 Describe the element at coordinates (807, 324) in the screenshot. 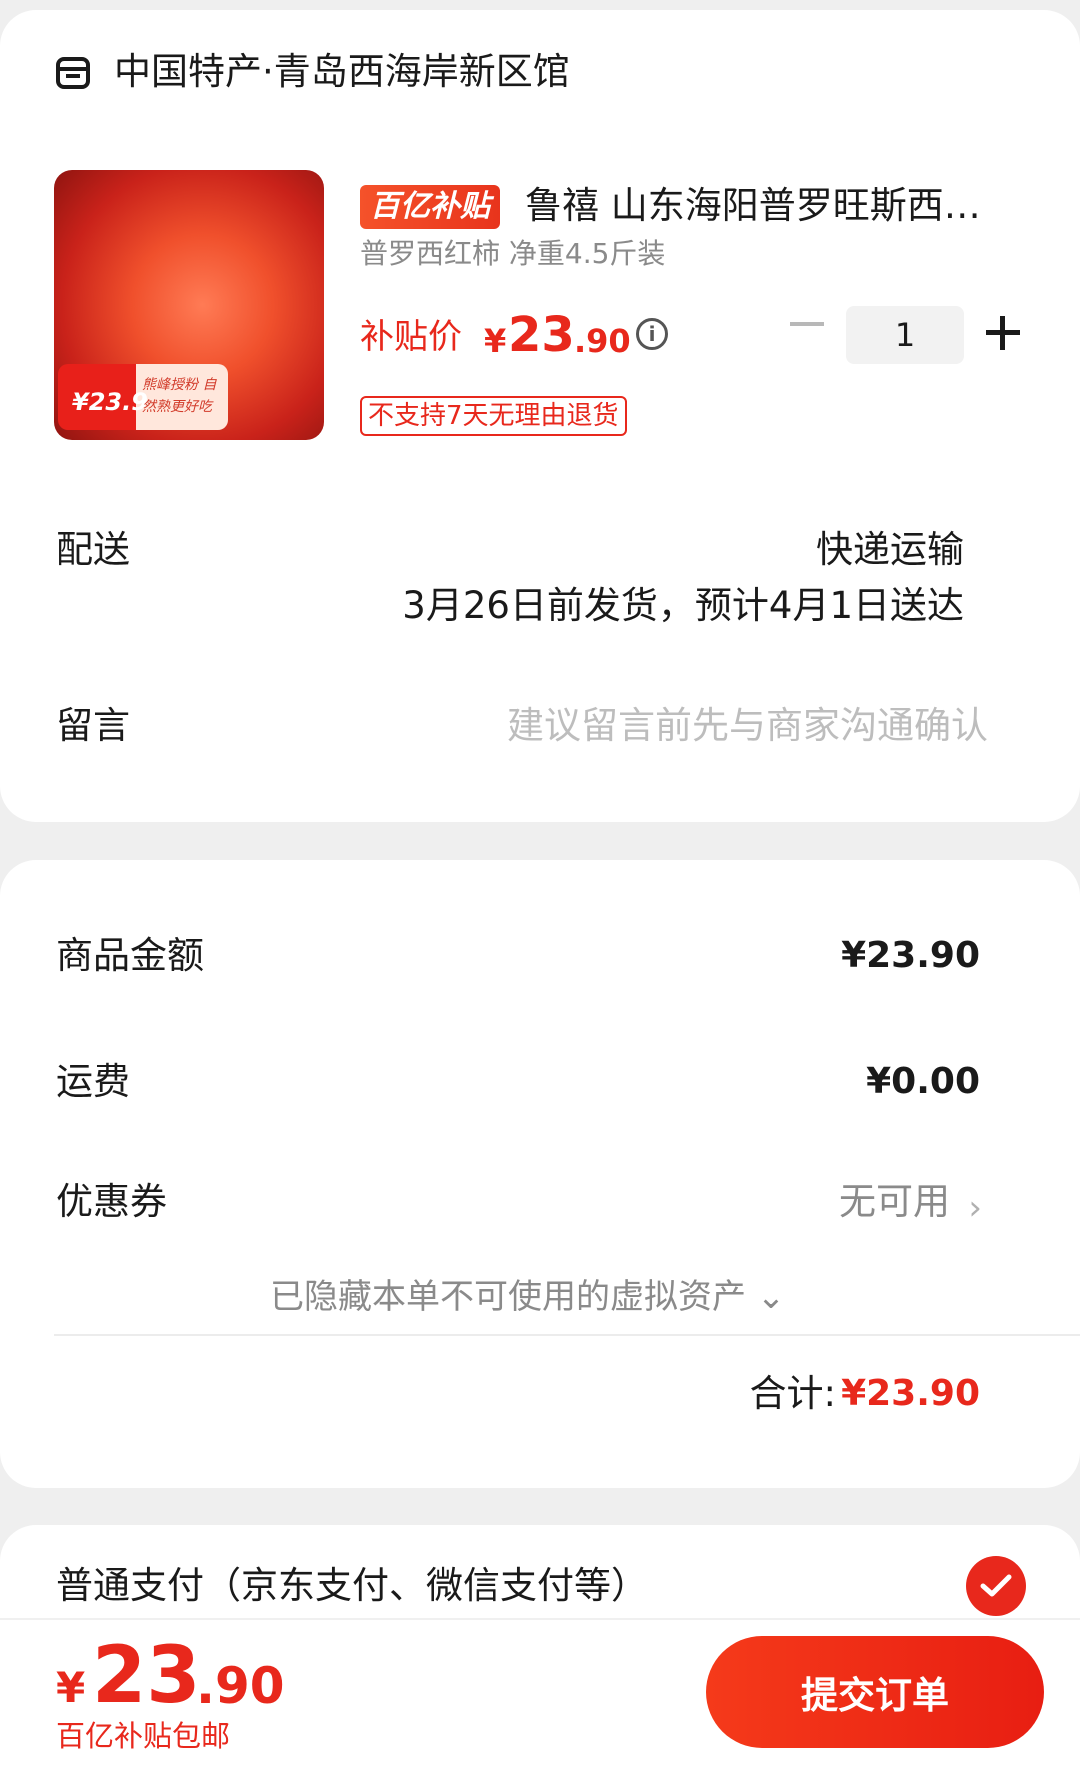

I see `quantity-decrease-button` at that location.